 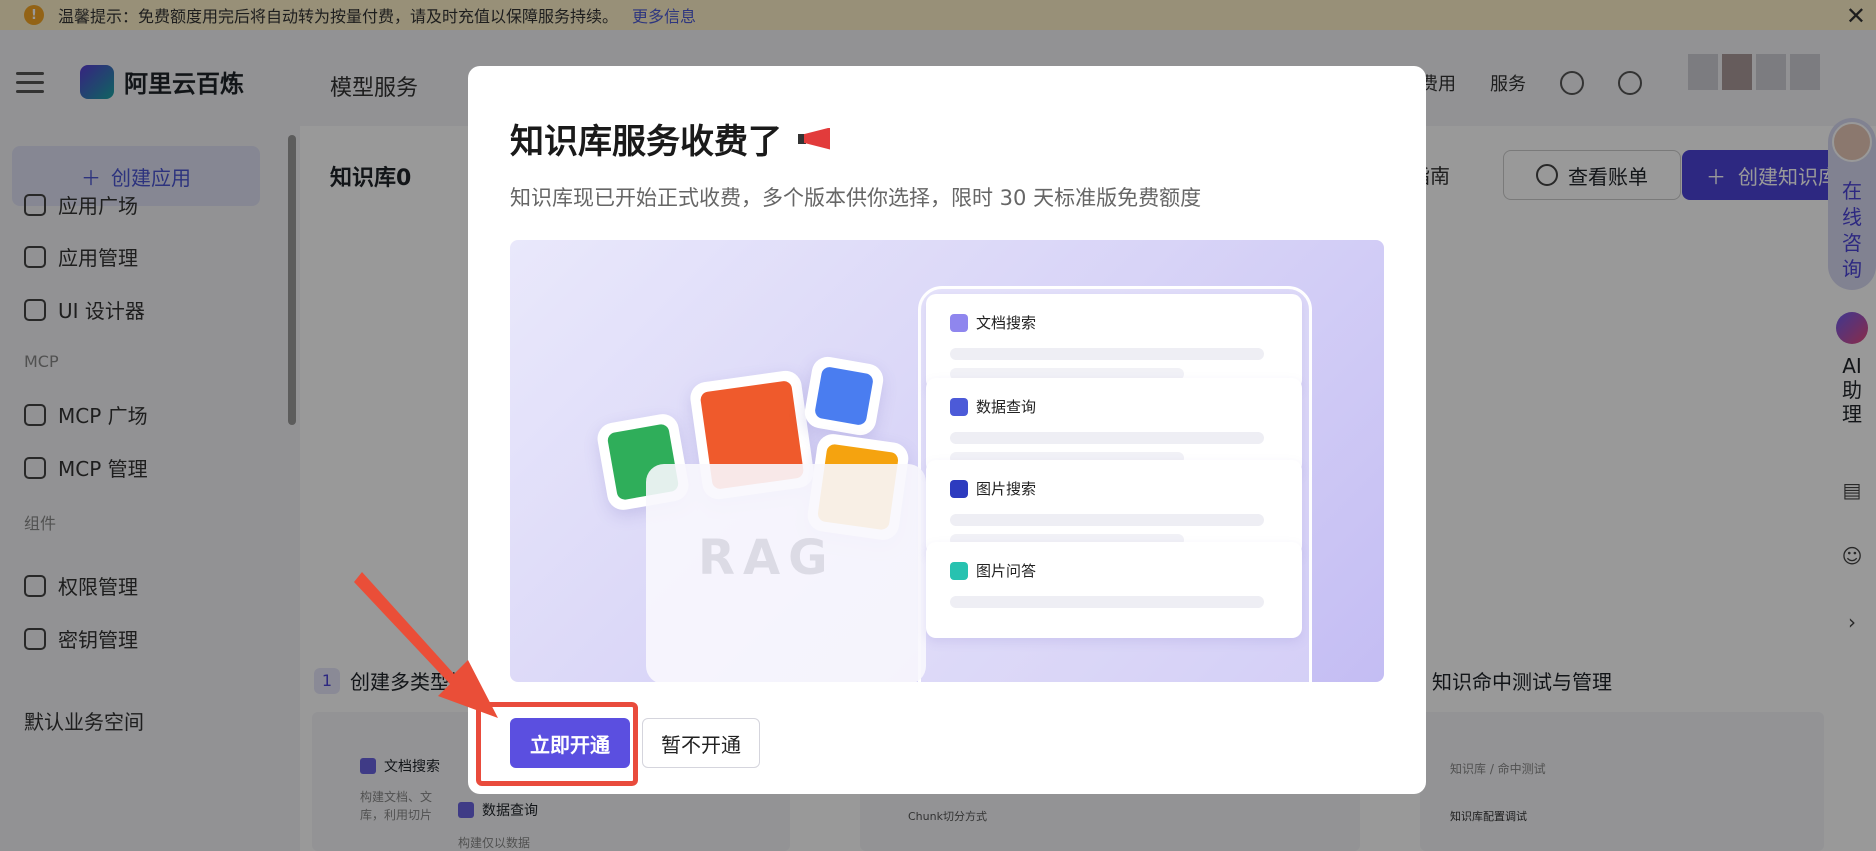 What do you see at coordinates (856, 198) in the screenshot?
I see `modal-subtitle: 知识库现已开始正式收费，多个版本供你选择，限时 30 天标准版免费额度` at bounding box center [856, 198].